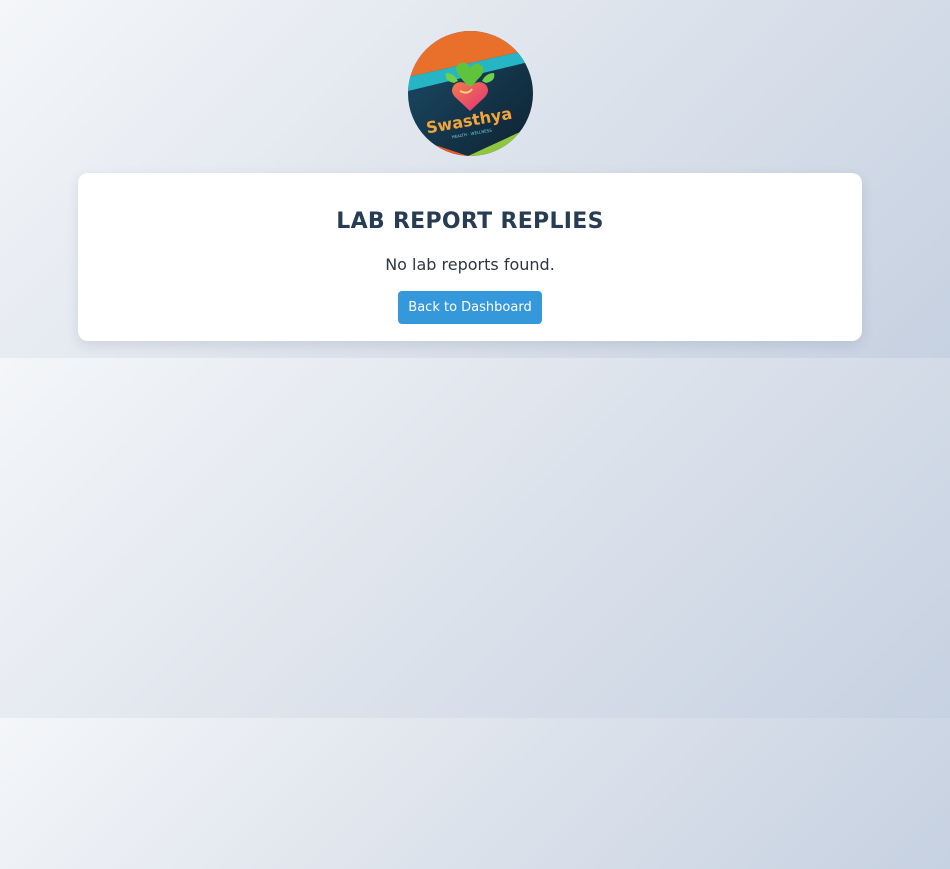  I want to click on page-title: LAB REPORT REPLIES, so click(470, 221).